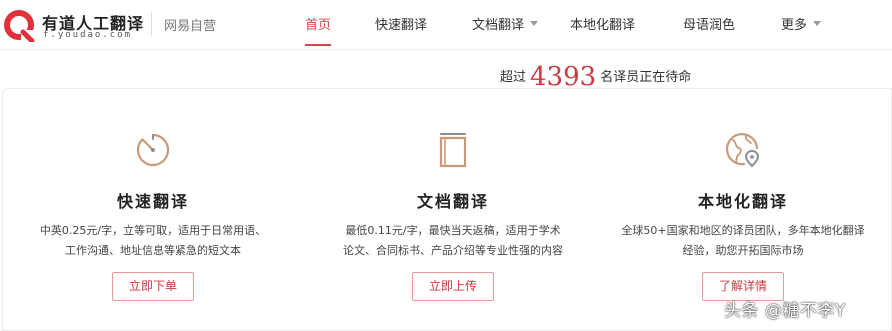  What do you see at coordinates (743, 230) in the screenshot?
I see `card-description-line: 全球50+国家和地区的译员团队，多年本地化翻译` at bounding box center [743, 230].